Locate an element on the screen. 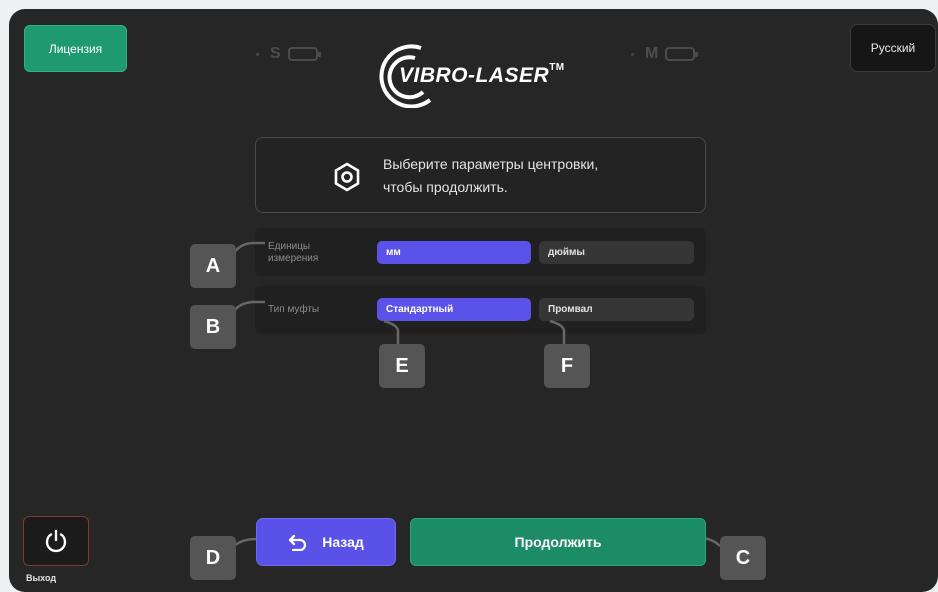 This screenshot has height=592, width=938. coupling-option-standard: Стандартный is located at coordinates (454, 309).